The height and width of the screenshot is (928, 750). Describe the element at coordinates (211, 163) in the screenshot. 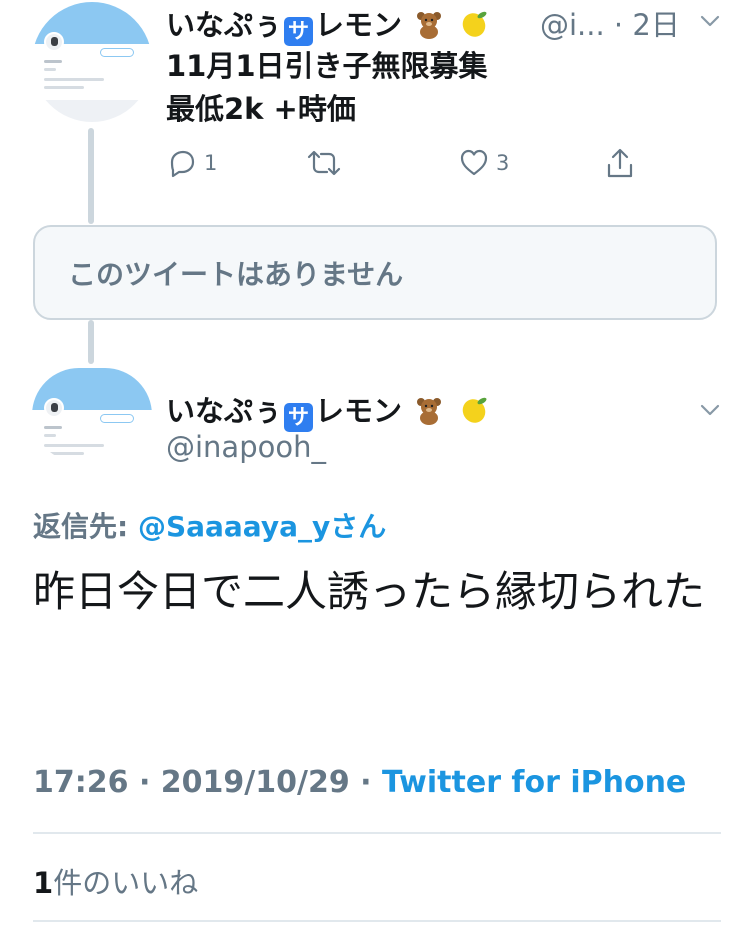

I see `reply-count: 1` at that location.